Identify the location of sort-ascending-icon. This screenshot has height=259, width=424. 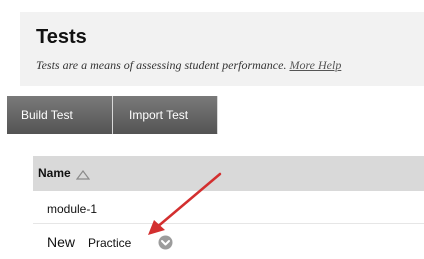
(83, 176).